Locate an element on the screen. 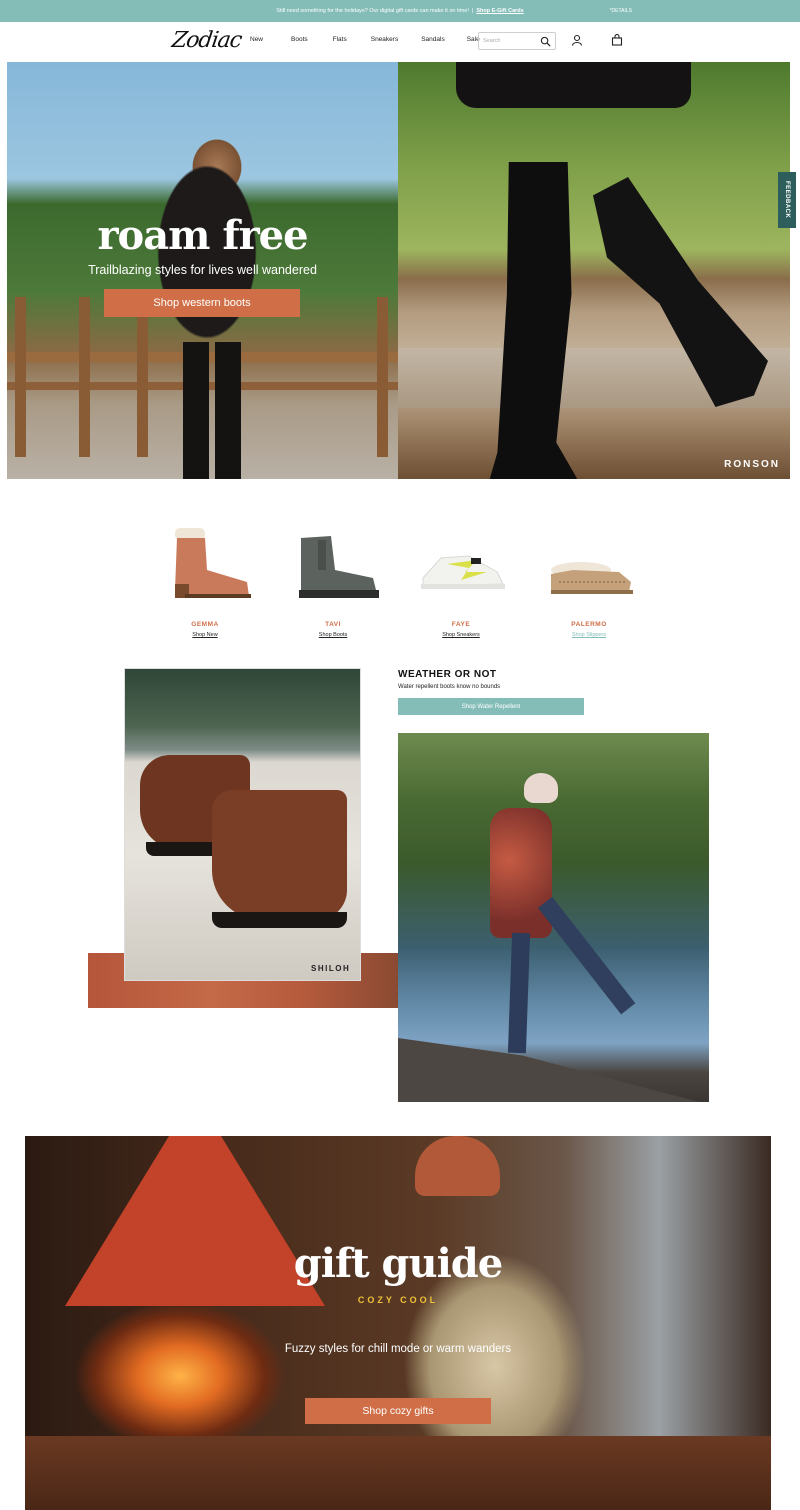  brown-boot is located at coordinates (279, 859).